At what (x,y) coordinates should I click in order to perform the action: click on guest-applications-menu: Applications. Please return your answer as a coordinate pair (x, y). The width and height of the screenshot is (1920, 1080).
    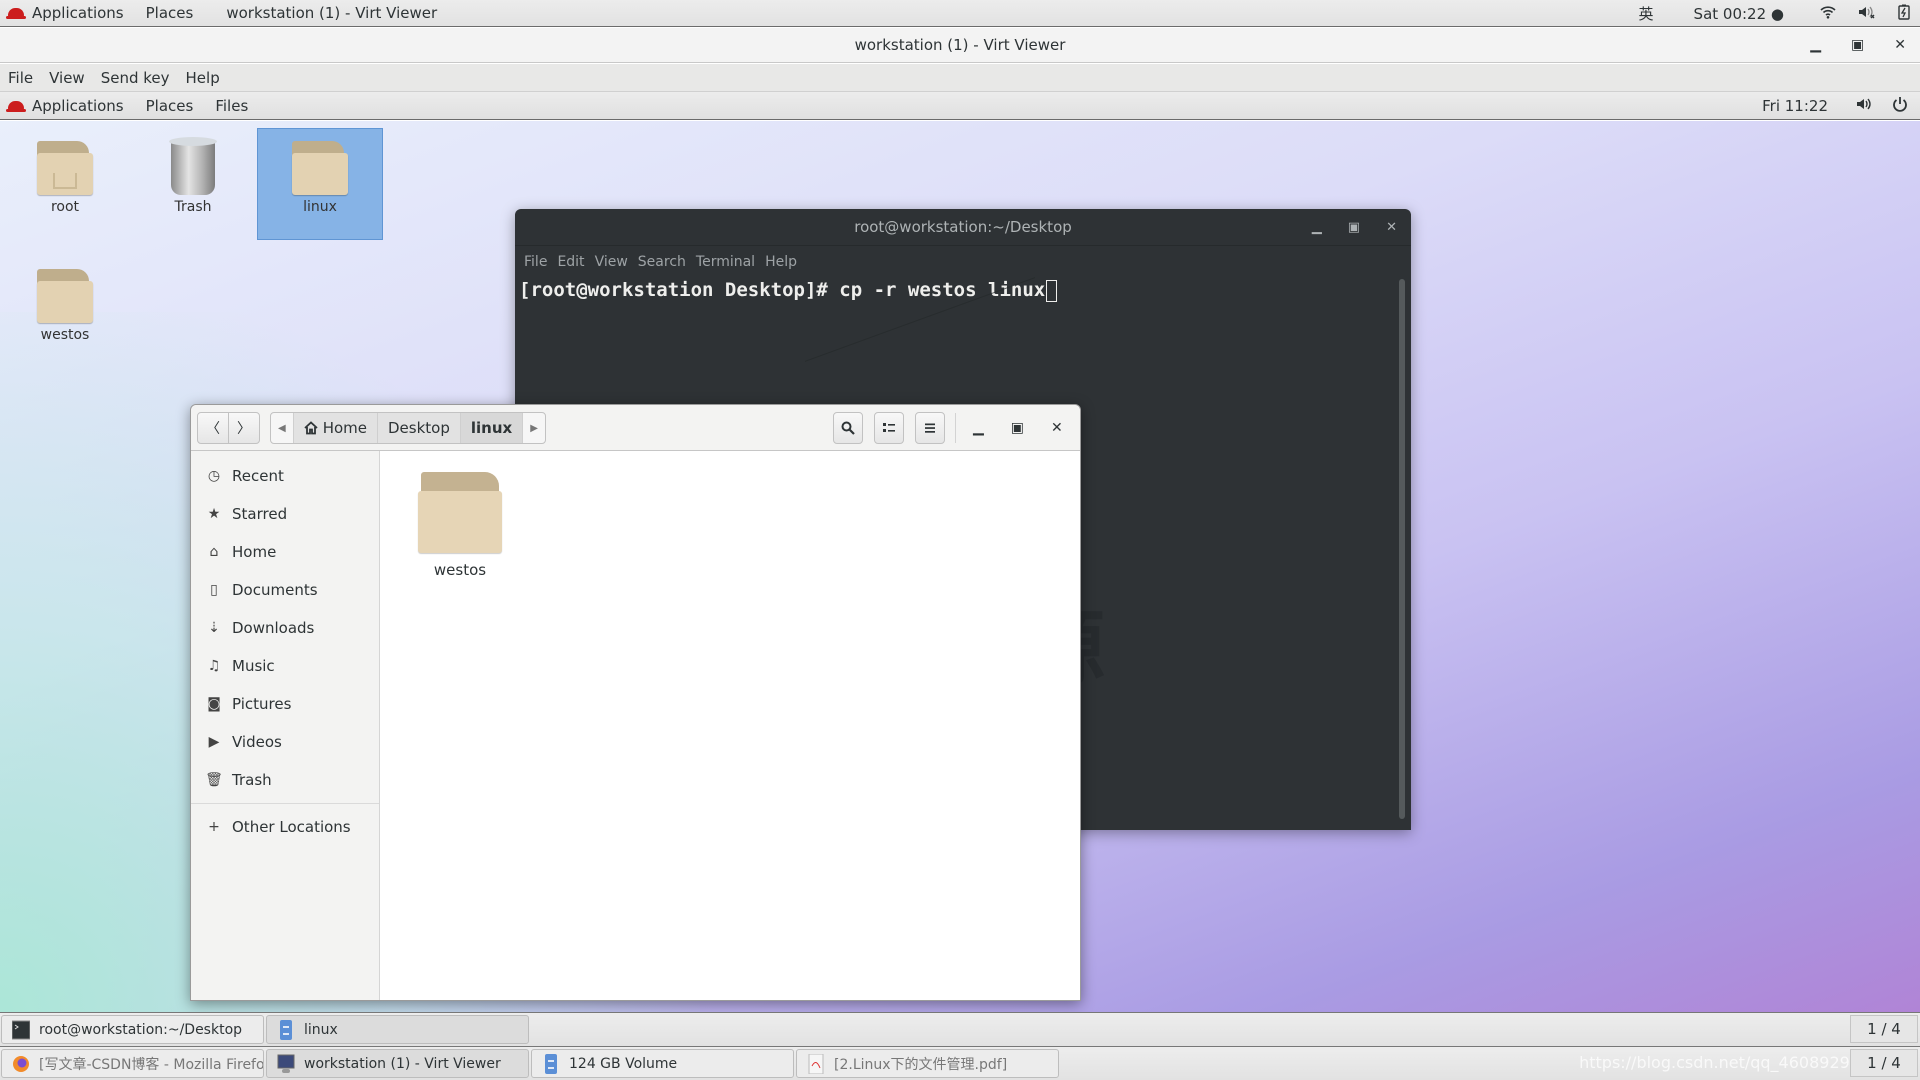
    Looking at the image, I should click on (82, 106).